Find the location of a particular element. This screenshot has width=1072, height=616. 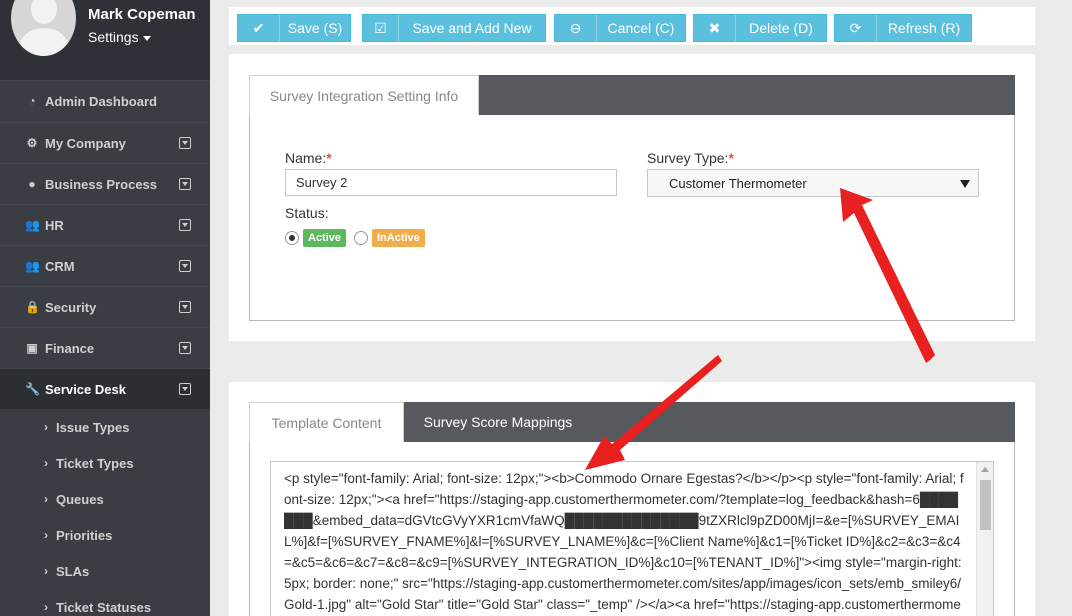

scroll-thumb is located at coordinates (985, 505).